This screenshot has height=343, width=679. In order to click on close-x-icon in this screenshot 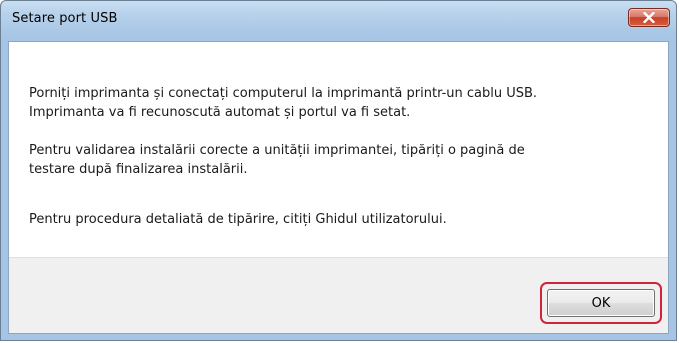, I will do `click(649, 17)`.